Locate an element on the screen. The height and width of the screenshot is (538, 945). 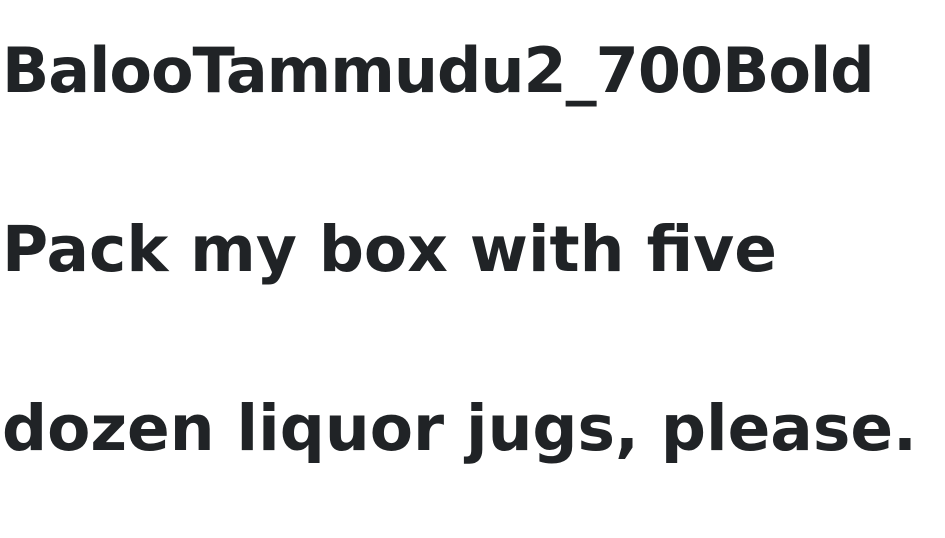
sample-text-line-2: dozen liquor jugs, please. is located at coordinates (459, 428).